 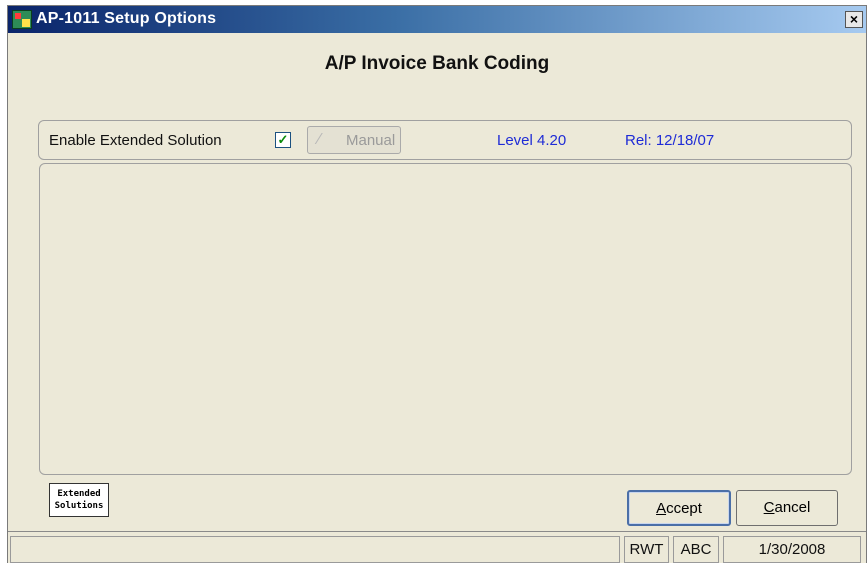 What do you see at coordinates (135, 140) in the screenshot?
I see `enable-extended-solution-label: Enable Extended Solution` at bounding box center [135, 140].